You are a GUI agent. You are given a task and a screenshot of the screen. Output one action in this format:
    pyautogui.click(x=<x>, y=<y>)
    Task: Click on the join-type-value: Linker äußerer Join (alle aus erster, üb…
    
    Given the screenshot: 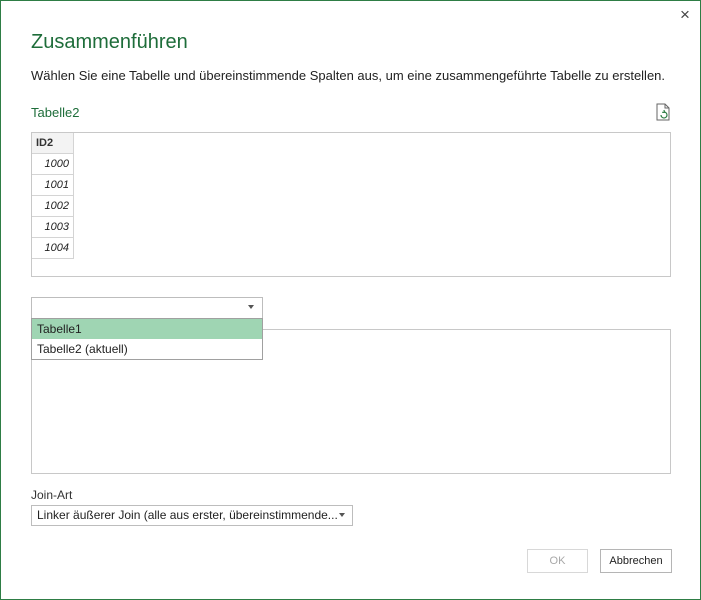 What is the action you would take?
    pyautogui.click(x=187, y=515)
    